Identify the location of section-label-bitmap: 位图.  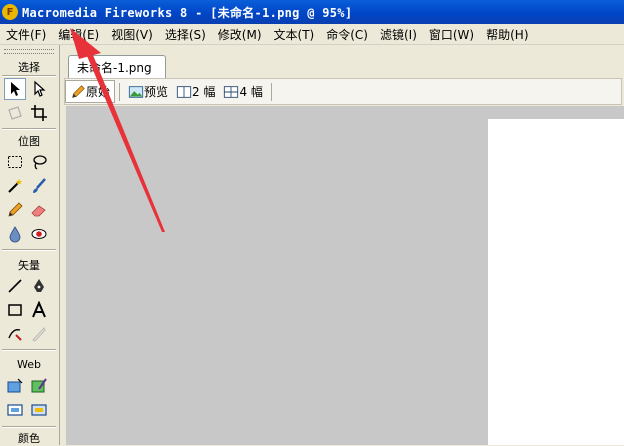
(29, 141).